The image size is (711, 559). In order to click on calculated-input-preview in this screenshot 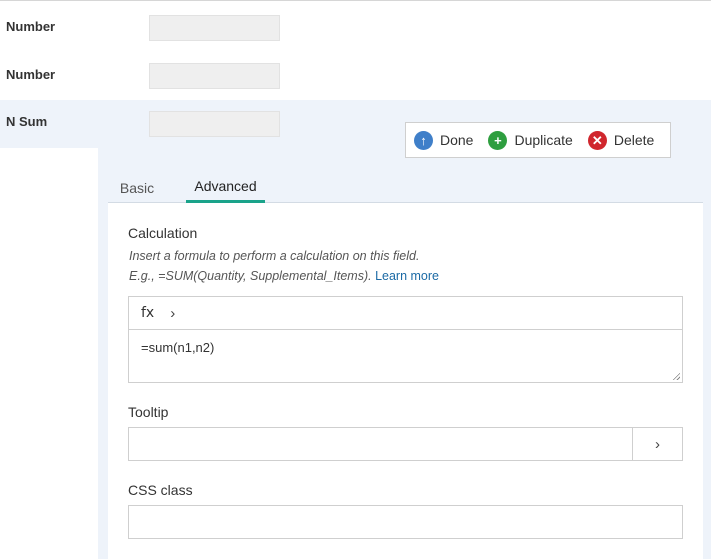, I will do `click(214, 124)`.